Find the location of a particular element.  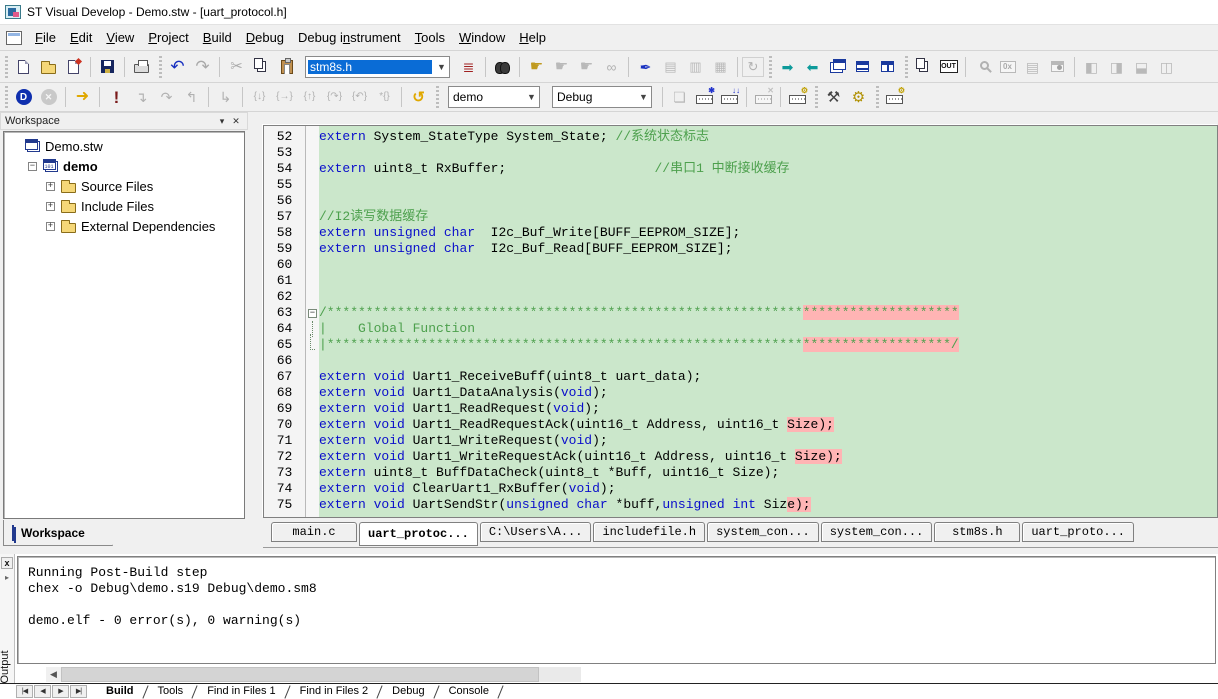

editor-tab-stm8s-h: stm8s.h is located at coordinates (977, 532).